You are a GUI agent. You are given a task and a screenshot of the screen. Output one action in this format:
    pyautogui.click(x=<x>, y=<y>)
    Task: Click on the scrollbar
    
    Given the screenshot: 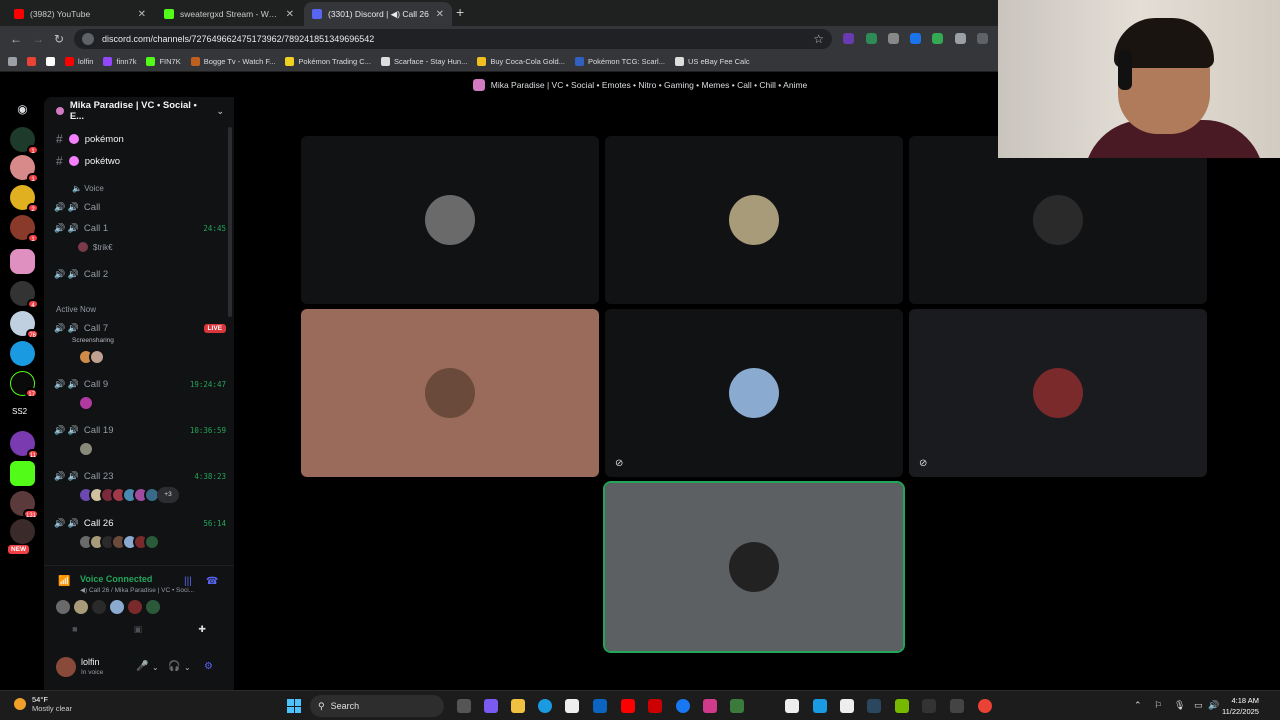 What is the action you would take?
    pyautogui.click(x=230, y=222)
    